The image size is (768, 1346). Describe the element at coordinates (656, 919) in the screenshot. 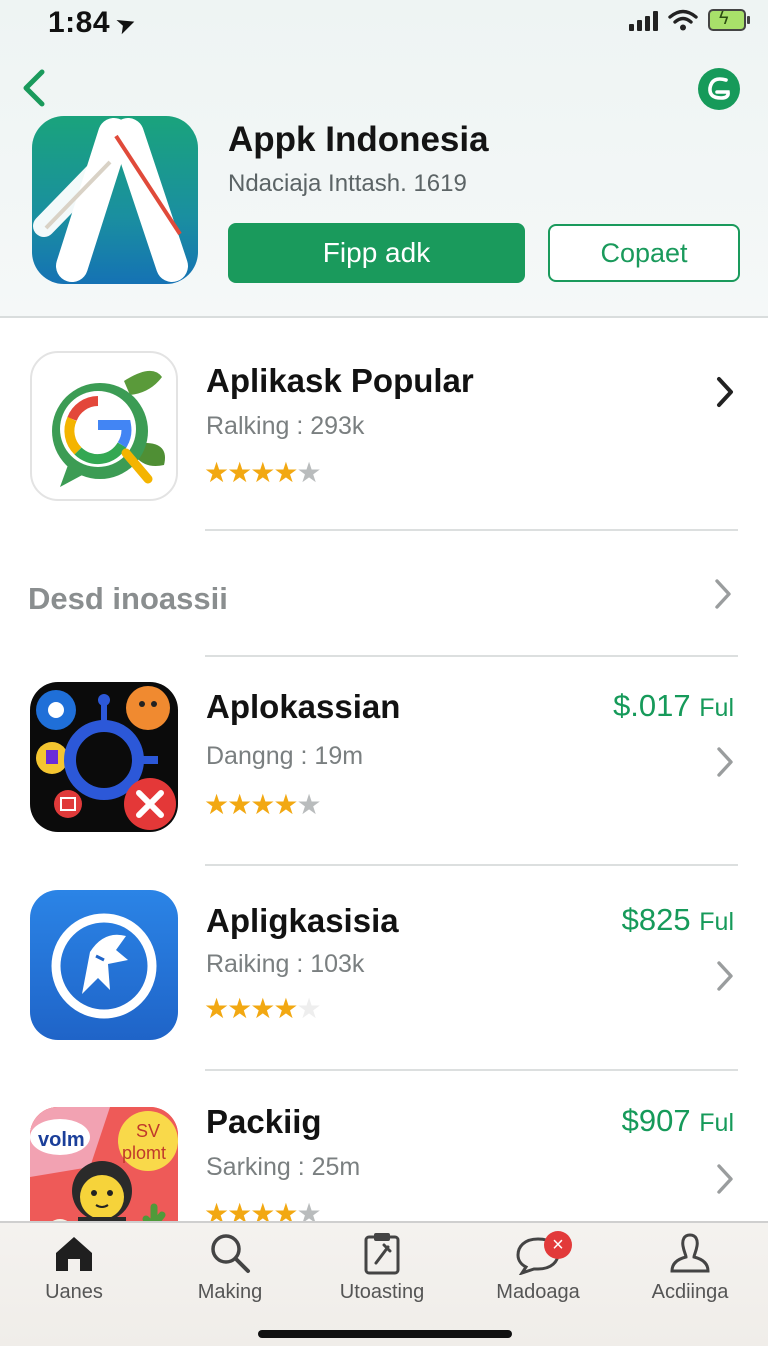

I see `price-value: $825` at that location.